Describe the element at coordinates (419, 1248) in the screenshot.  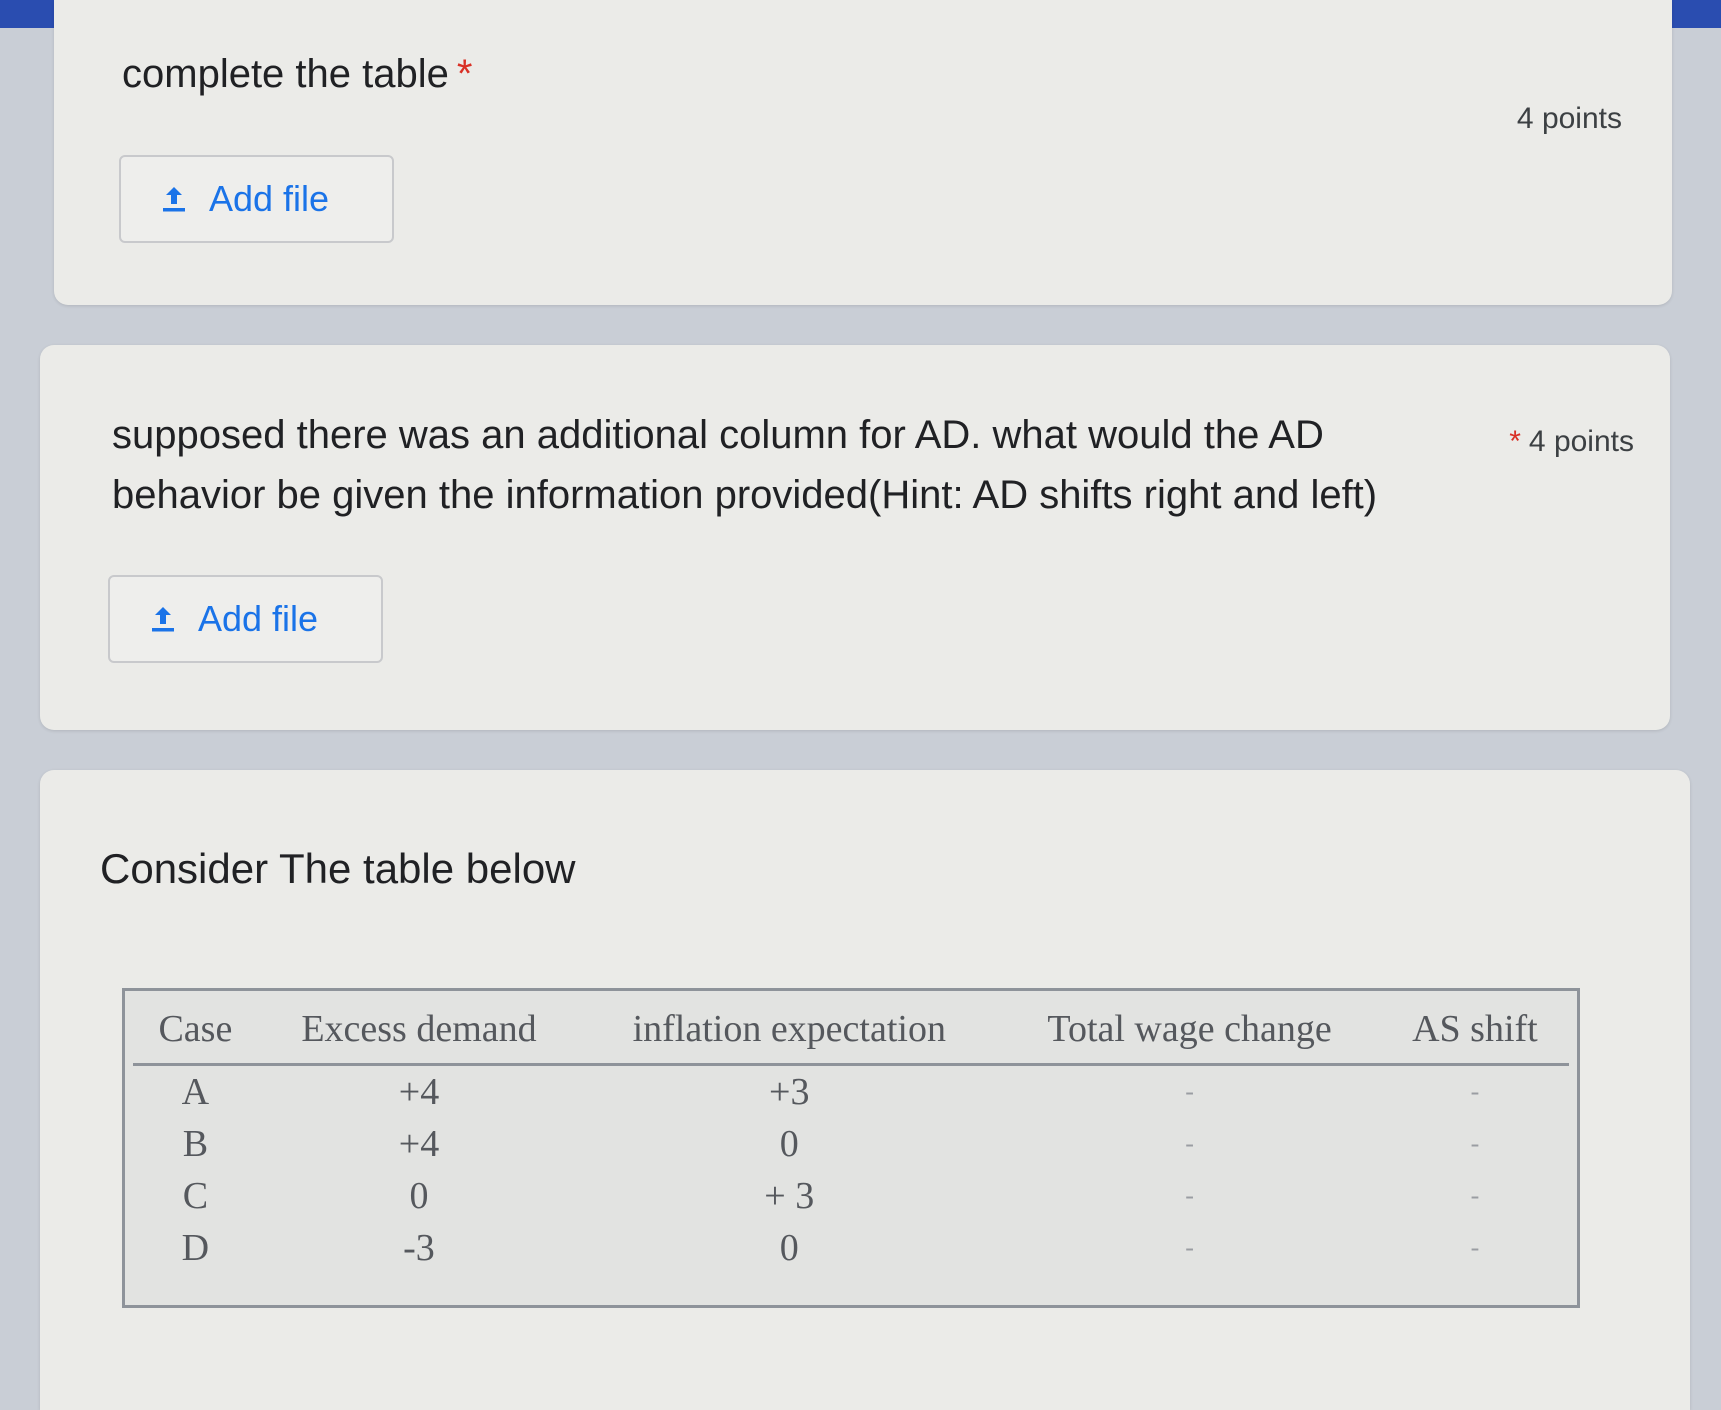
I see `cell-excess-demand: -3` at that location.